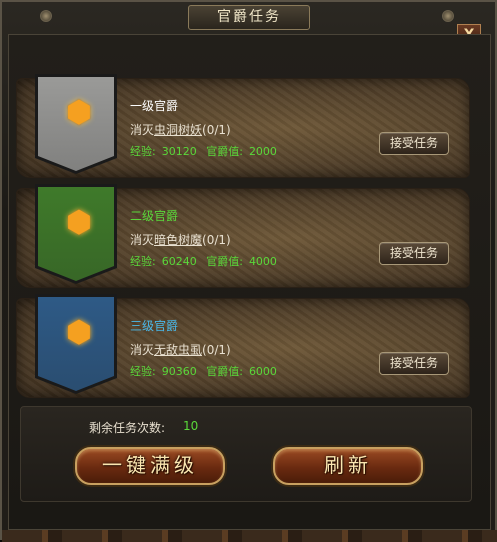 This screenshot has height=542, width=497. I want to click on task-rewards: 经验: 90360 官爵值: 6000, so click(206, 371).